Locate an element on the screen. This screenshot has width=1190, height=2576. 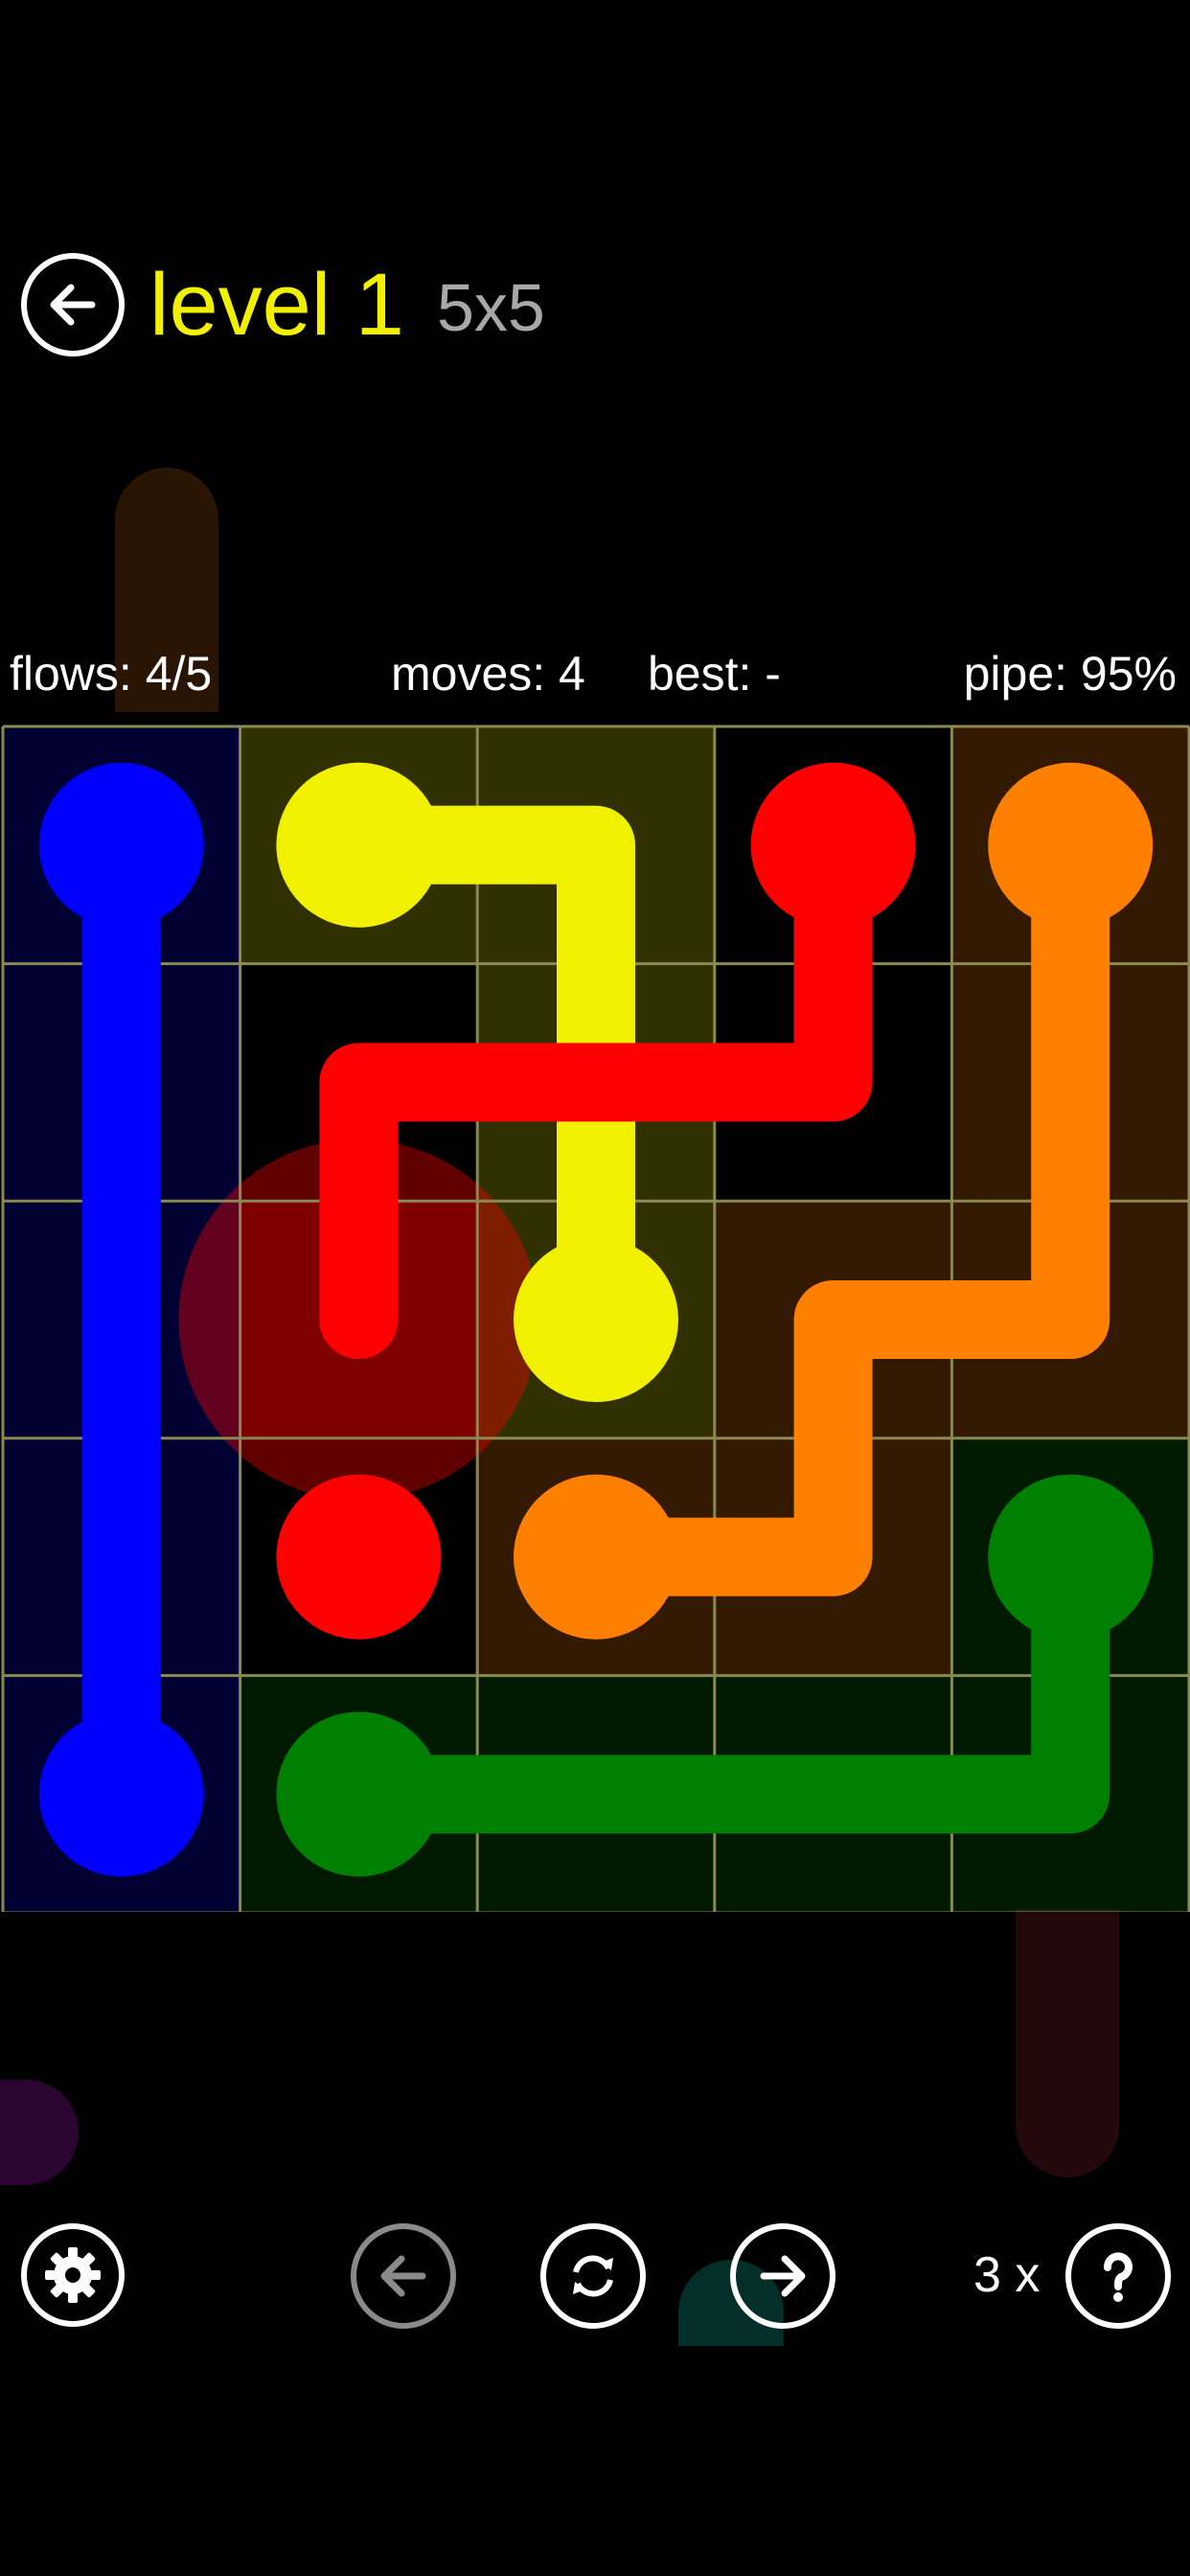
gear-icon is located at coordinates (73, 2275).